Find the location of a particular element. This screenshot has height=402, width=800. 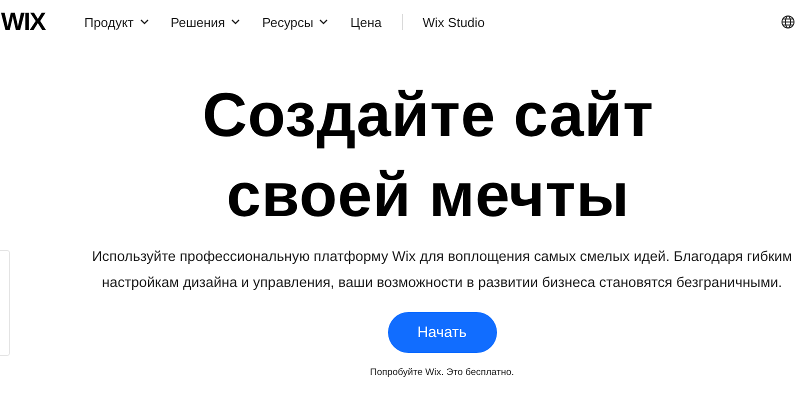

nav-link: Решения is located at coordinates (205, 22).